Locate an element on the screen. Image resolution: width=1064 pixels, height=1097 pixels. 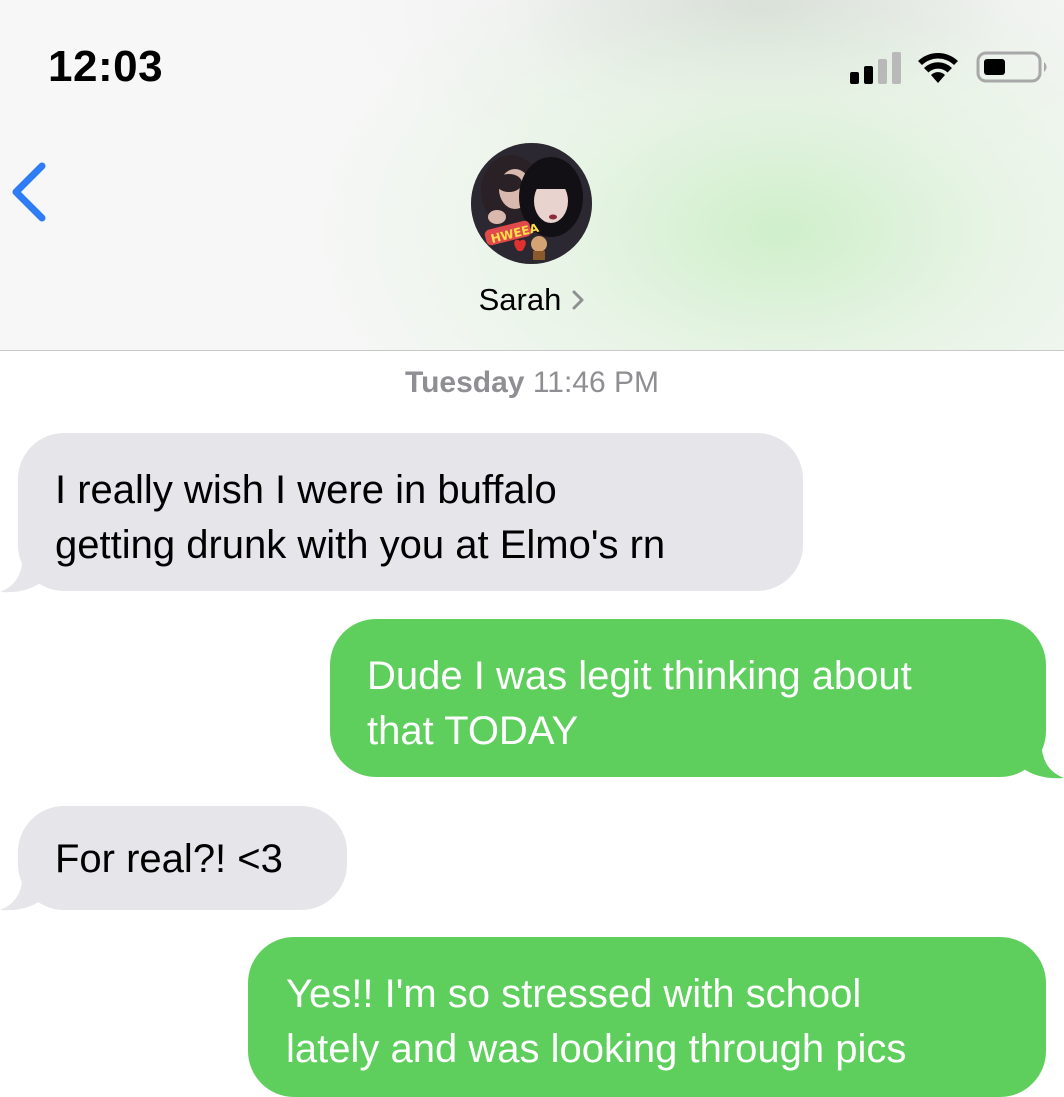
timestamp-time: 11:46 PM is located at coordinates (596, 382).